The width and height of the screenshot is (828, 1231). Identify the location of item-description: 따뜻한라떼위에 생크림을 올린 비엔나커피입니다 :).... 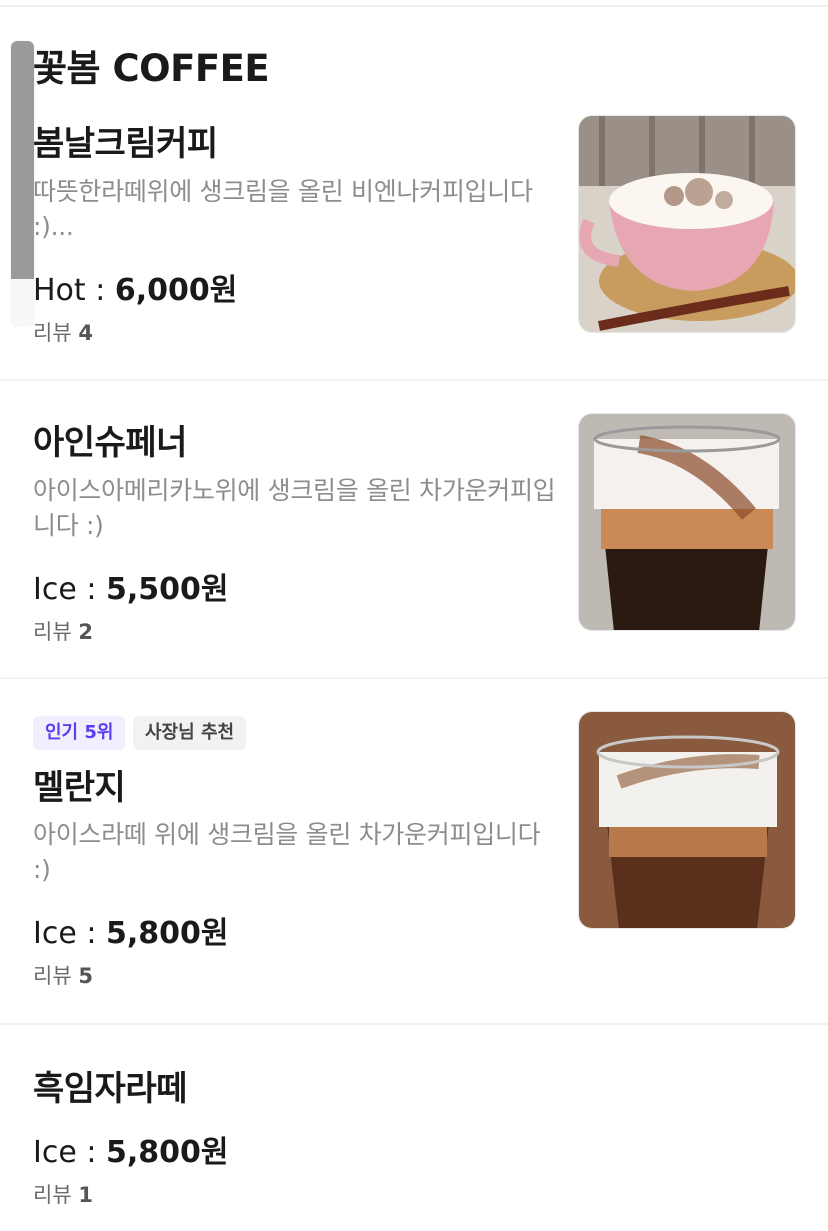
(283, 209).